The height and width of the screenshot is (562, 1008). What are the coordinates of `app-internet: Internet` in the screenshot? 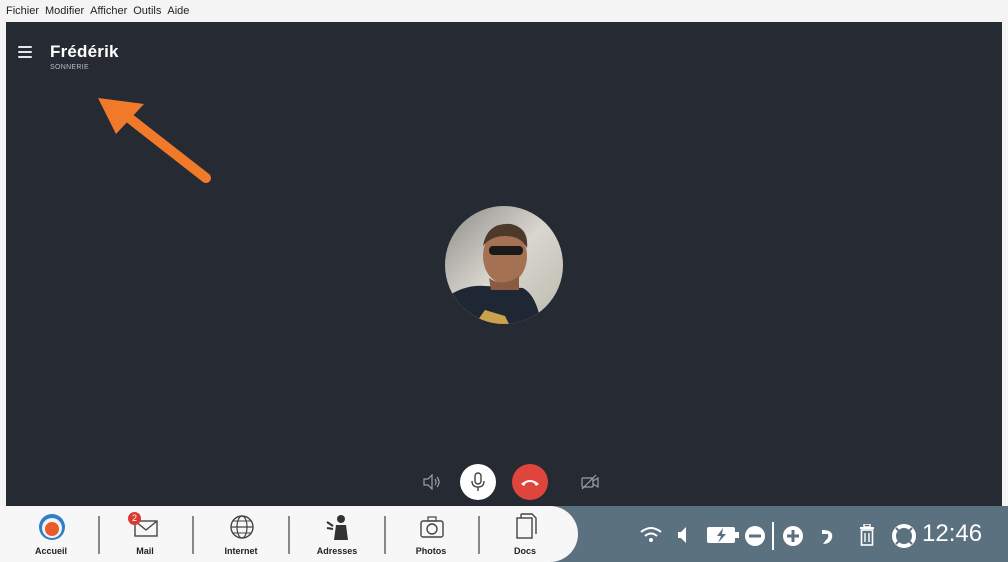 It's located at (241, 535).